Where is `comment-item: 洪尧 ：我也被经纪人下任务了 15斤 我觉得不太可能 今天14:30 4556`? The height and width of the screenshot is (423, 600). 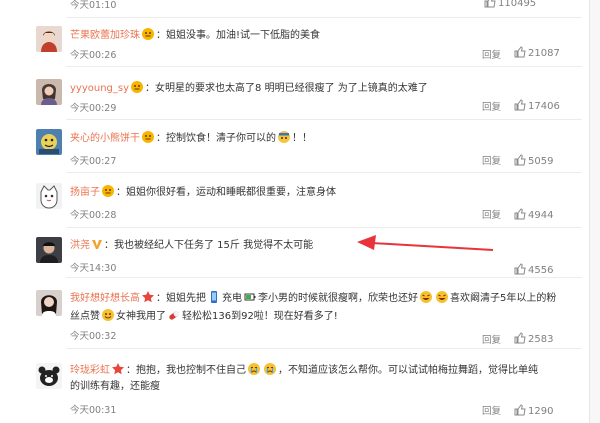
comment-item: 洪尧 ：我也被经纪人下任务了 15斤 我觉得不太可能 今天14:30 4556 is located at coordinates (307, 252).